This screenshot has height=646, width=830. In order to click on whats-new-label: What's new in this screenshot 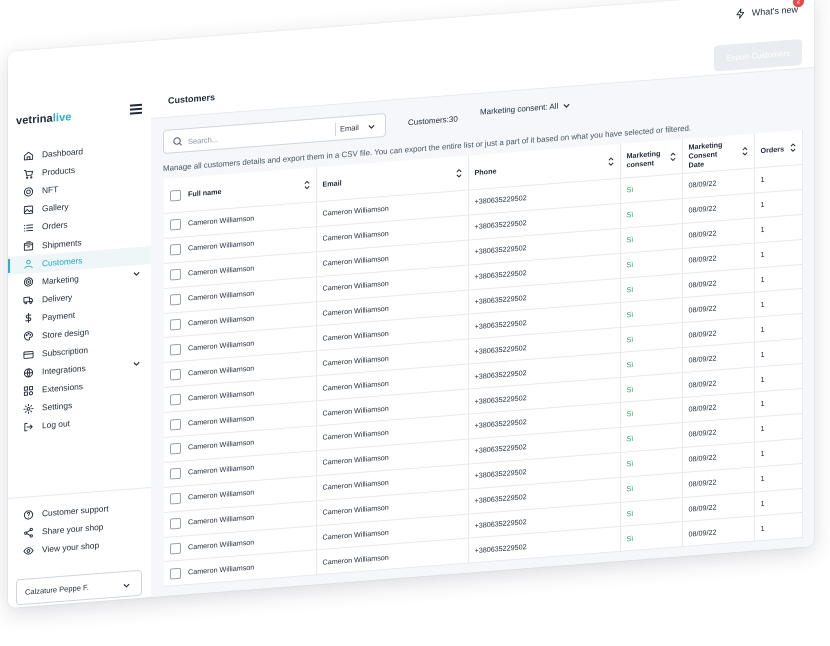, I will do `click(774, 11)`.